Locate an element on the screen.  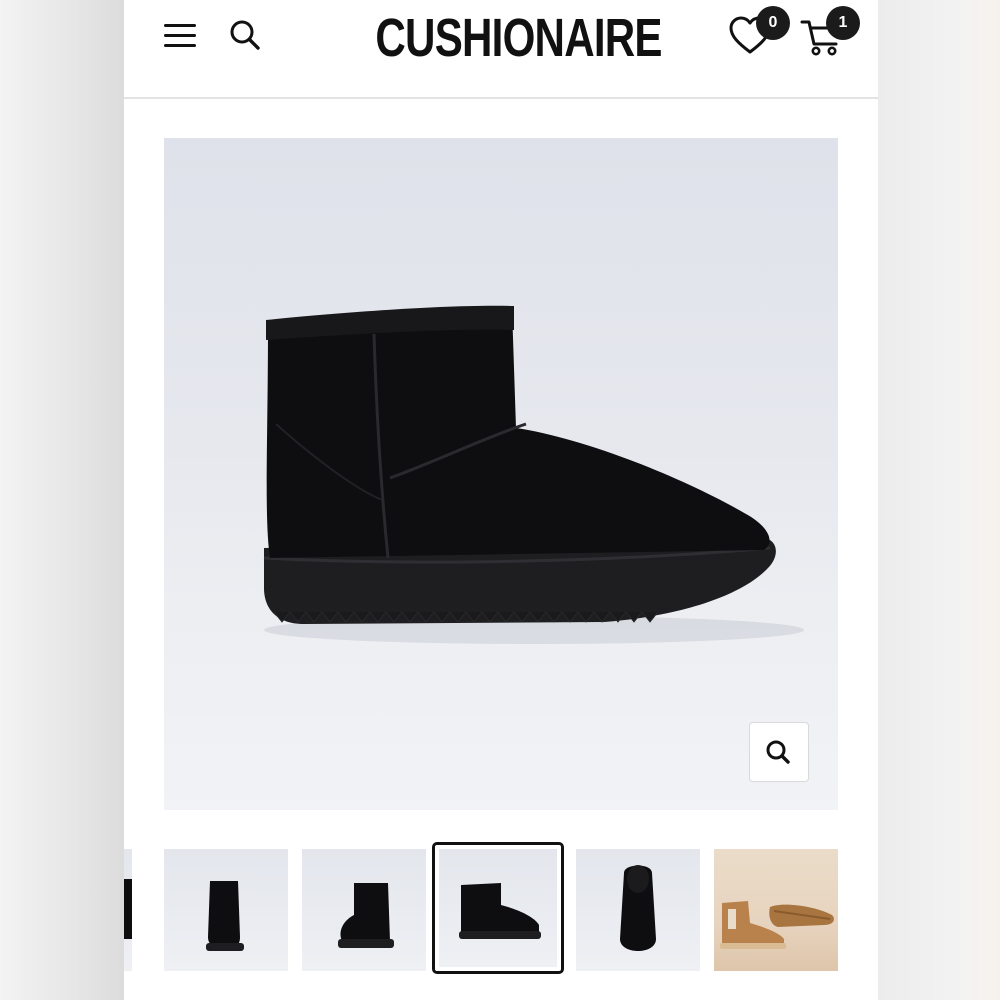
thumbnail-strip is located at coordinates (501, 912).